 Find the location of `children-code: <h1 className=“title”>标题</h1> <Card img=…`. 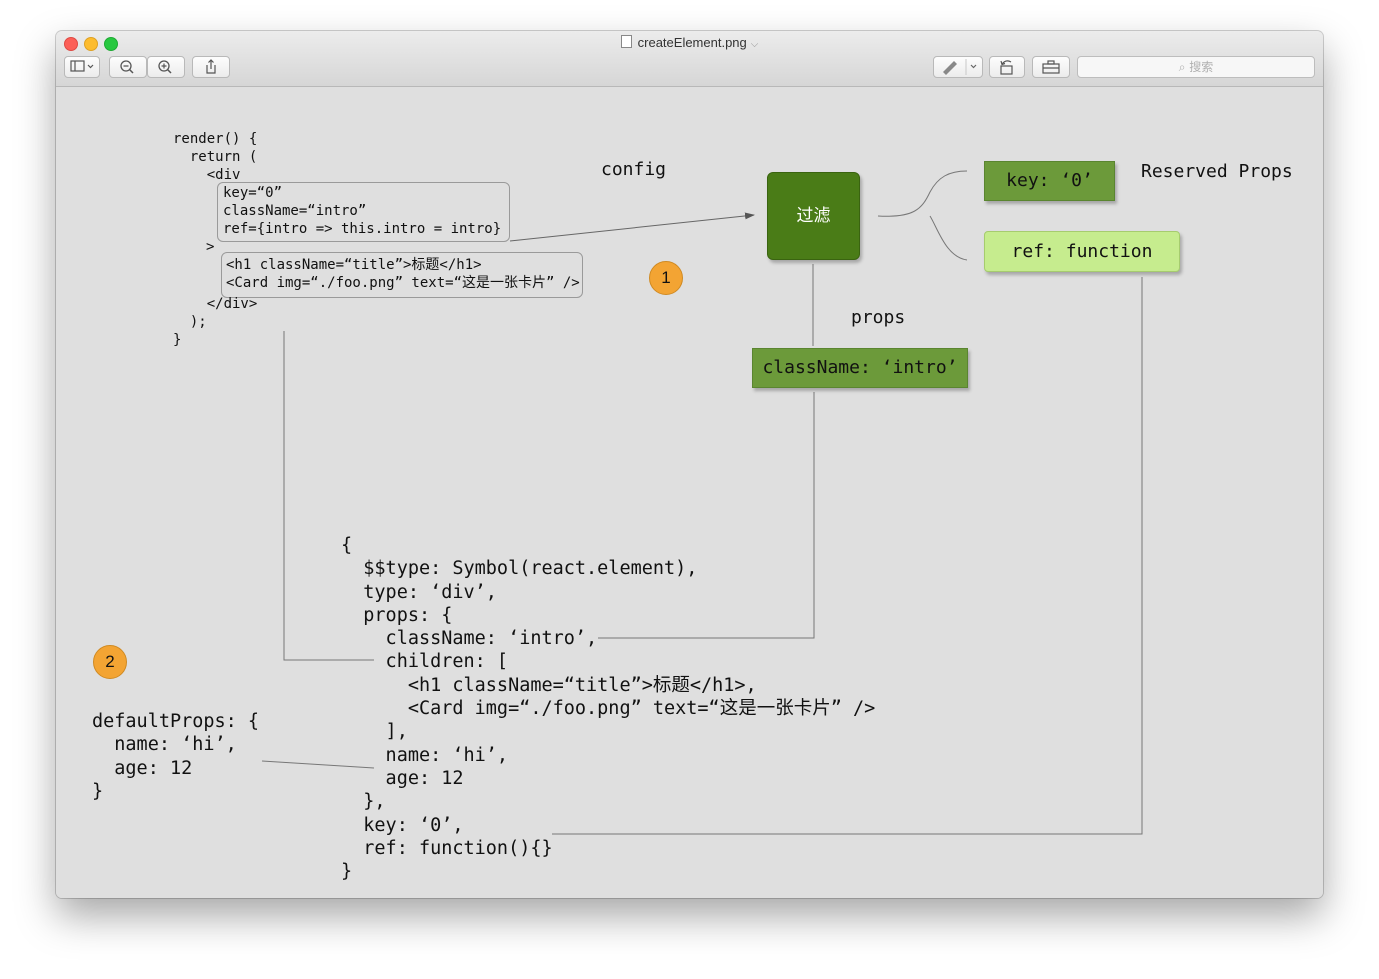

children-code: <h1 className=“title”>标题</h1> <Card img=… is located at coordinates (403, 274).